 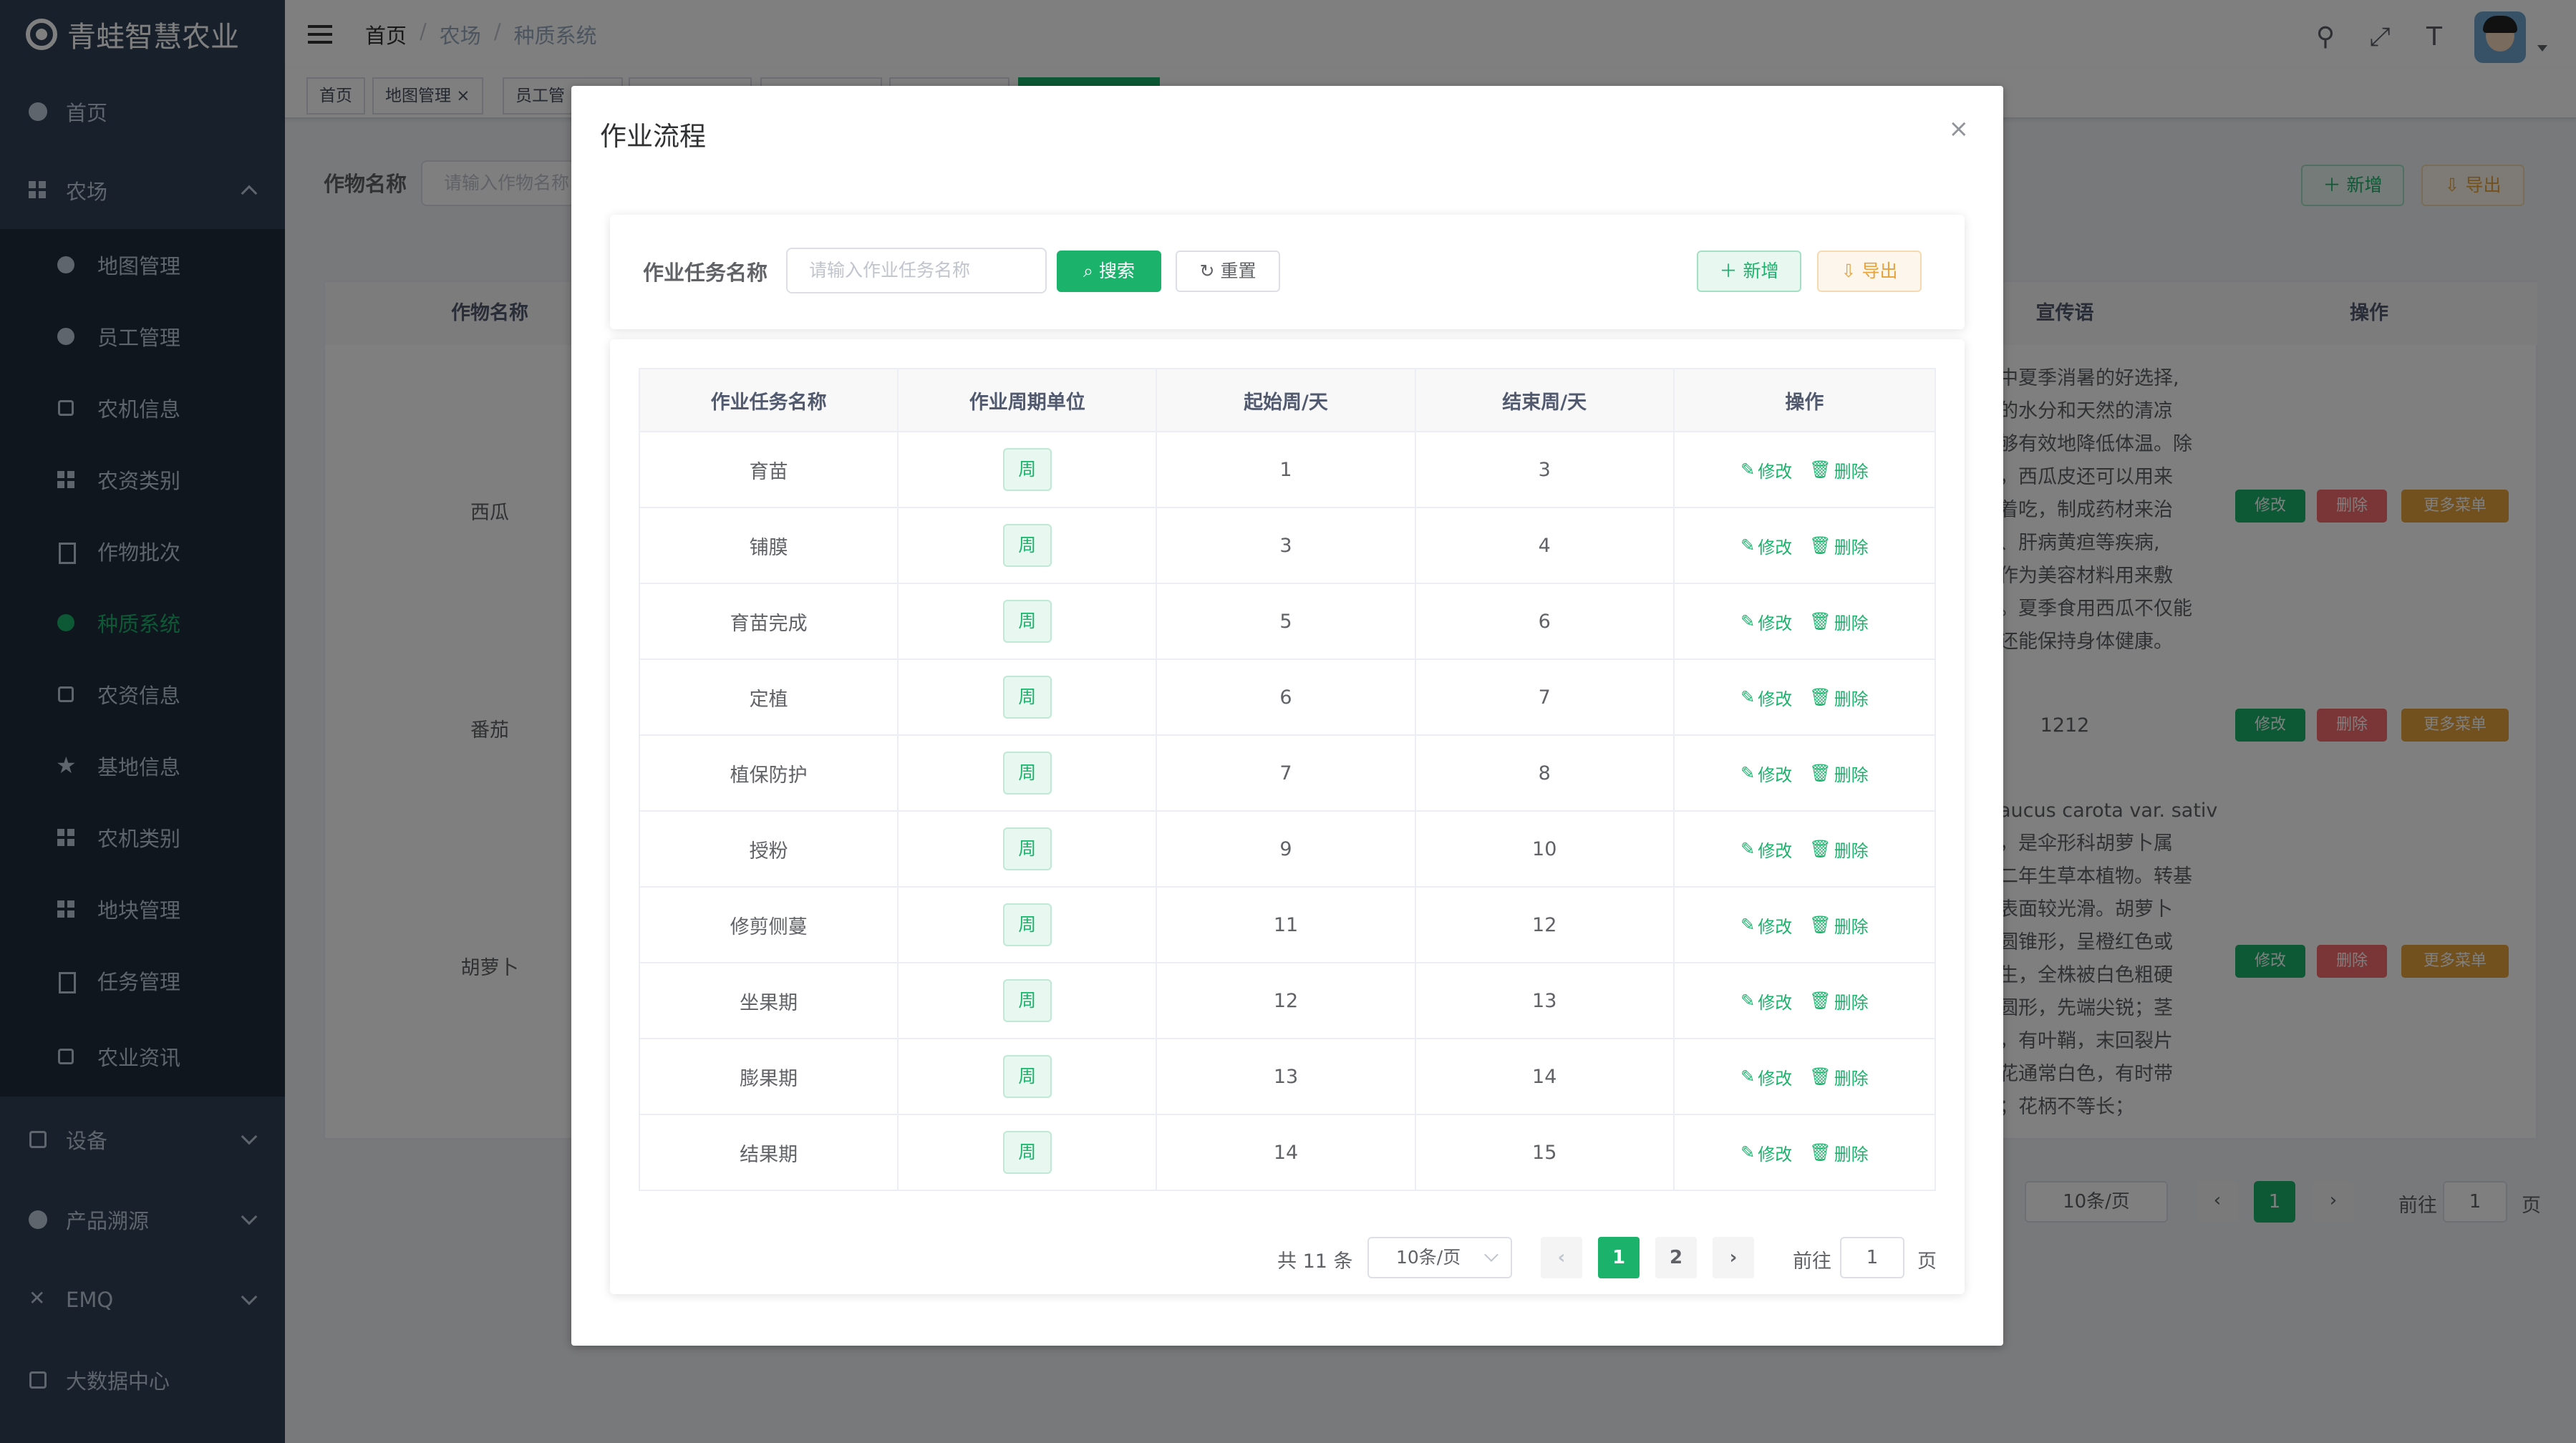 What do you see at coordinates (1287, 400) in the screenshot?
I see `column-header: 起始周/天` at bounding box center [1287, 400].